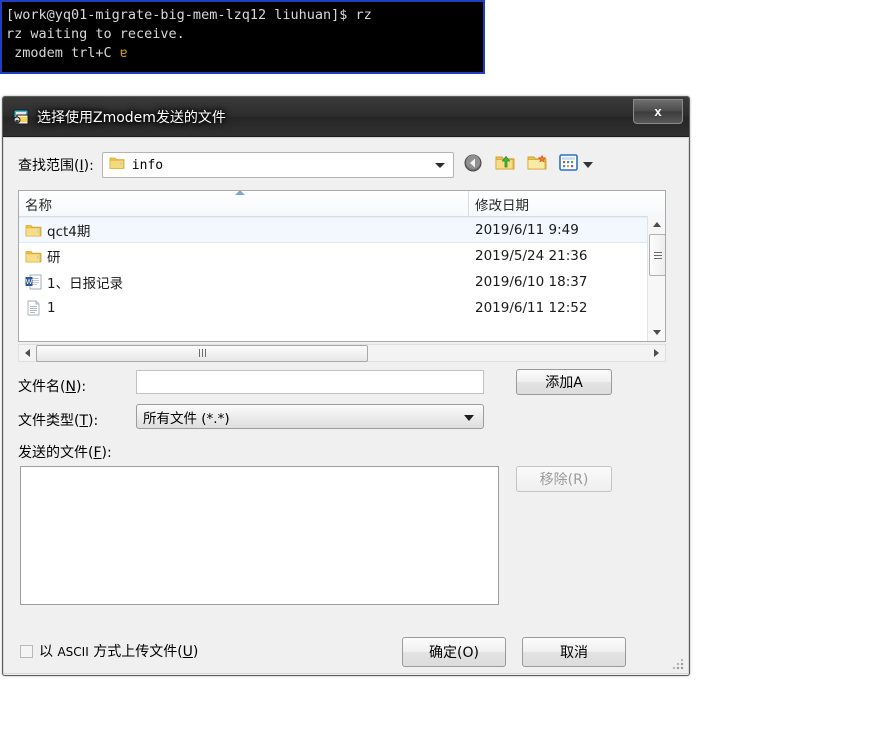  What do you see at coordinates (240, 193) in the screenshot?
I see `sort-ascending-icon` at bounding box center [240, 193].